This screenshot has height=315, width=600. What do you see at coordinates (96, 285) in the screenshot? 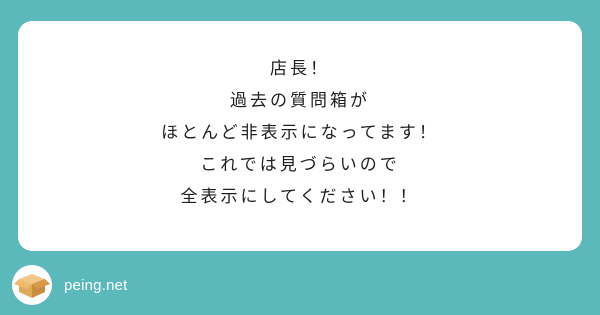
I see `site-name: peing.net` at bounding box center [96, 285].